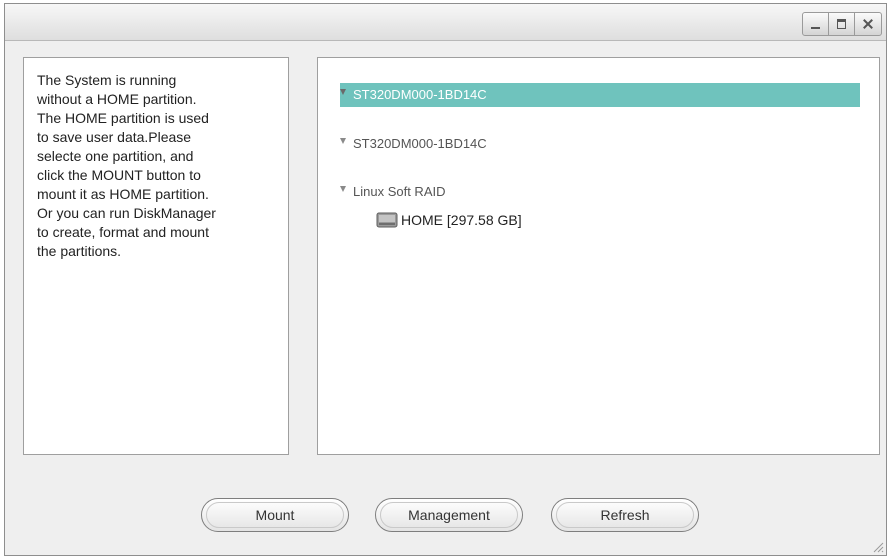 The image size is (893, 559). I want to click on tree-item-label: Linux Soft RAID, so click(399, 191).